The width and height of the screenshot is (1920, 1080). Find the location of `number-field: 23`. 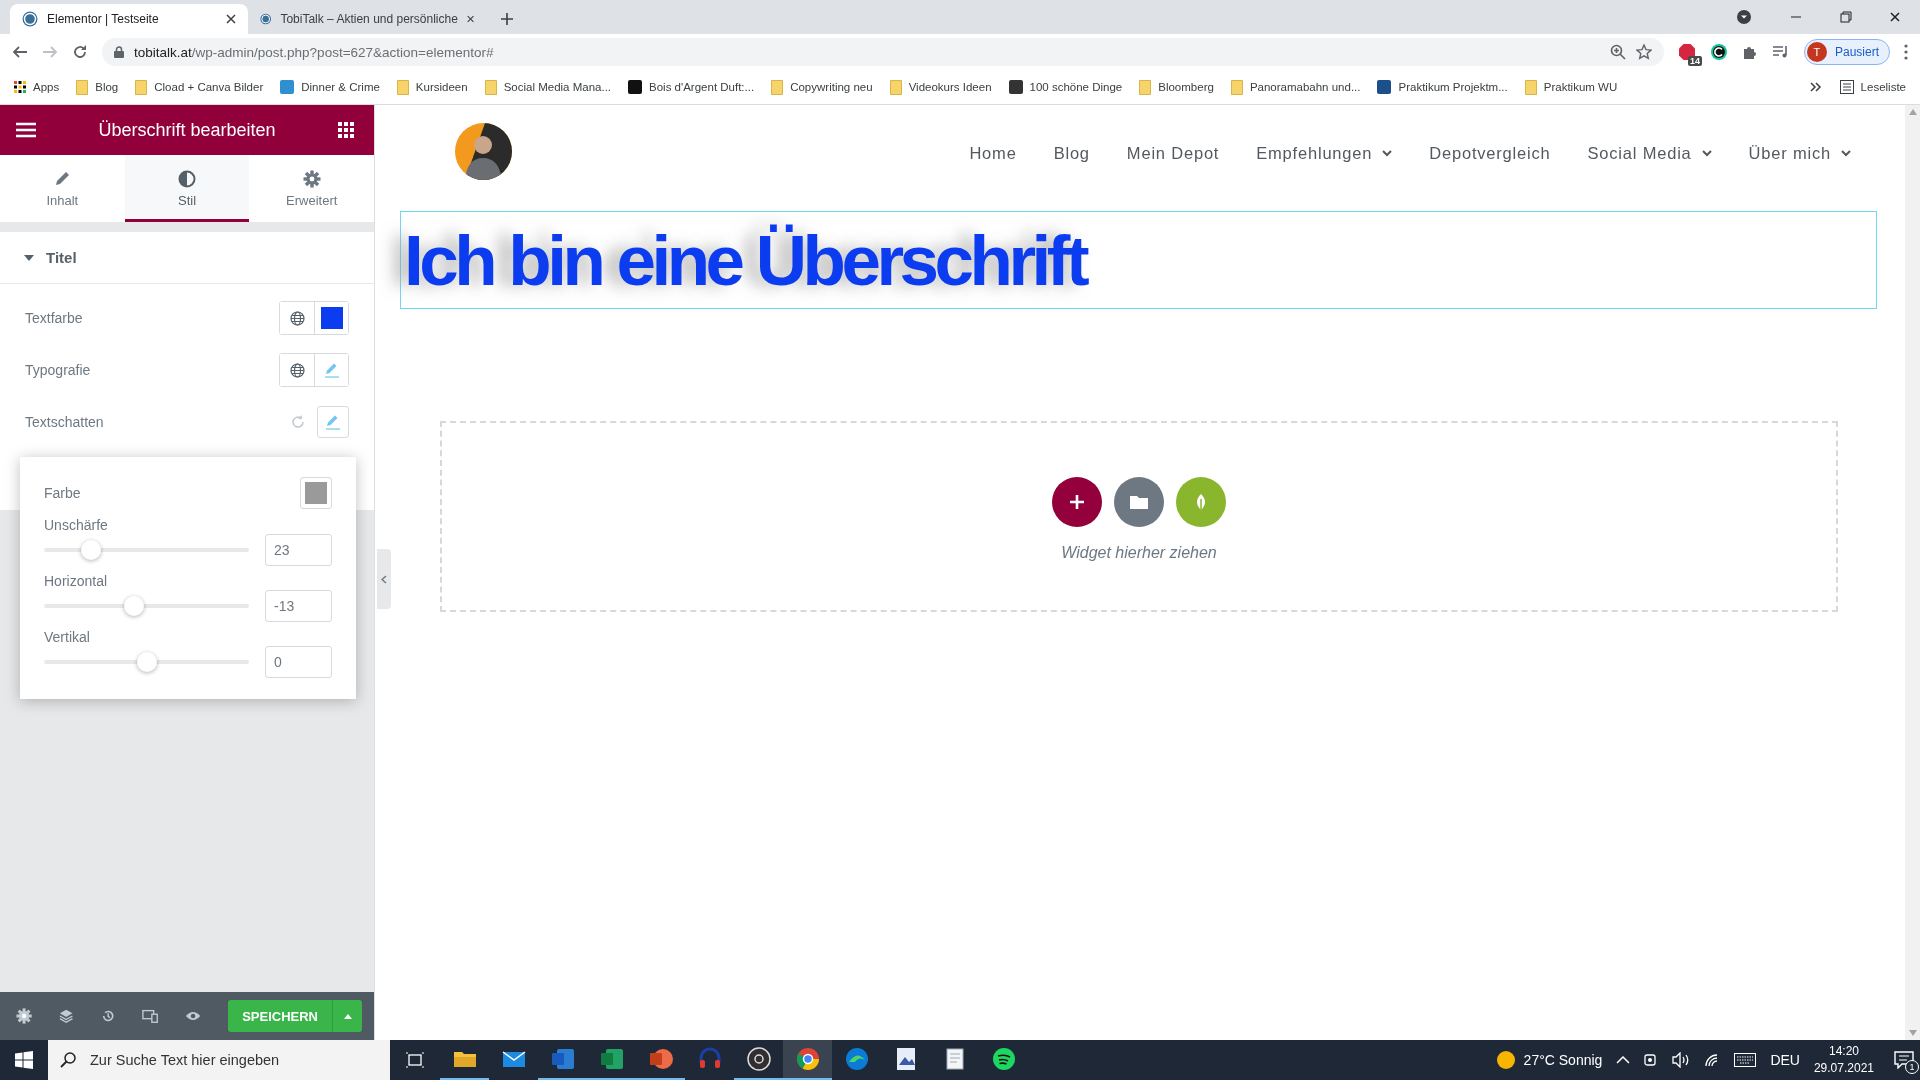

number-field: 23 is located at coordinates (298, 550).